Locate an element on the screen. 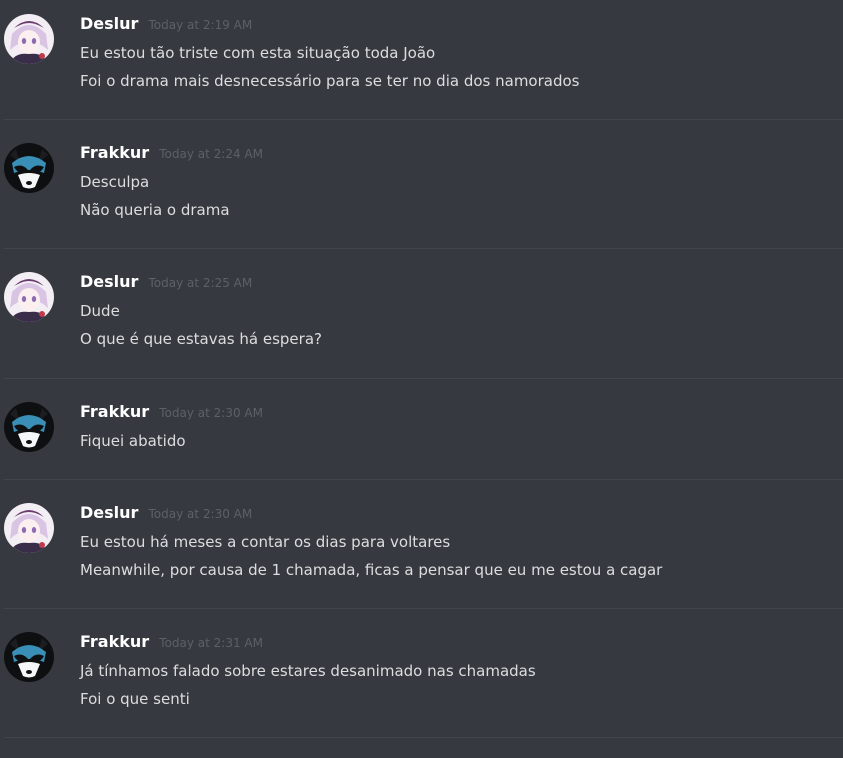 The image size is (843, 758). timestamp: Today at 2:24 AM is located at coordinates (211, 154).